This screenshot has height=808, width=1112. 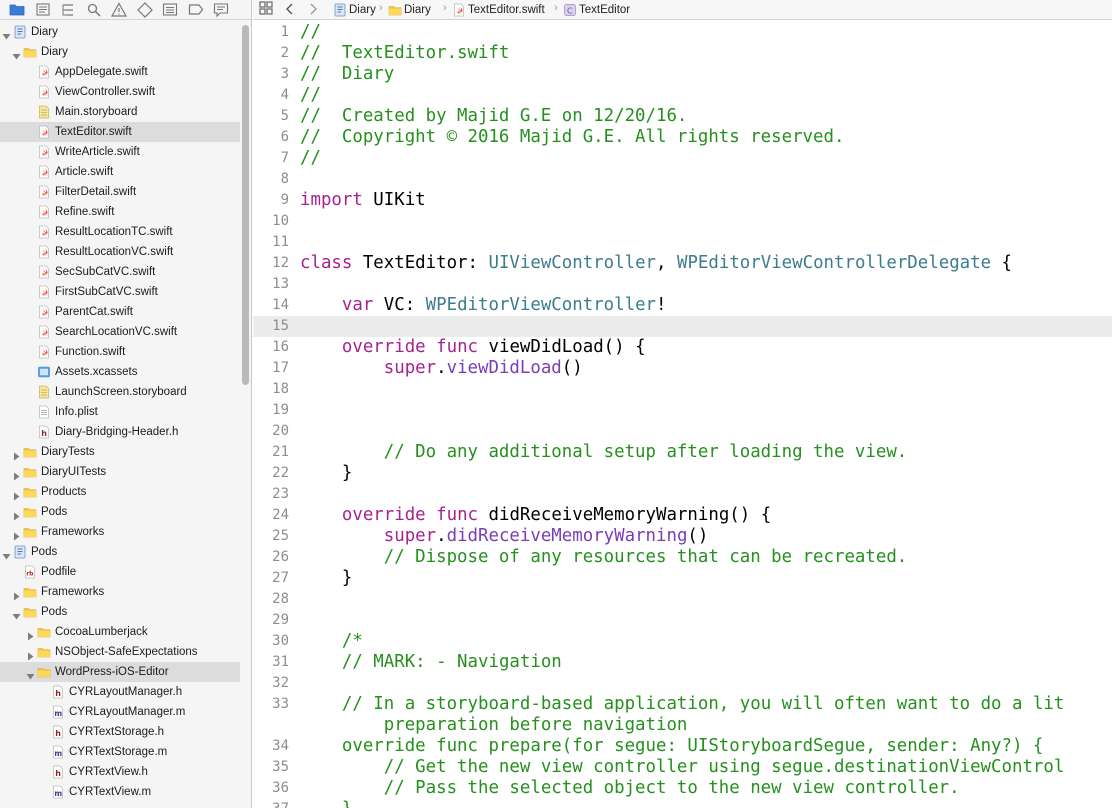 I want to click on code-line: 1 //, so click(x=682, y=32).